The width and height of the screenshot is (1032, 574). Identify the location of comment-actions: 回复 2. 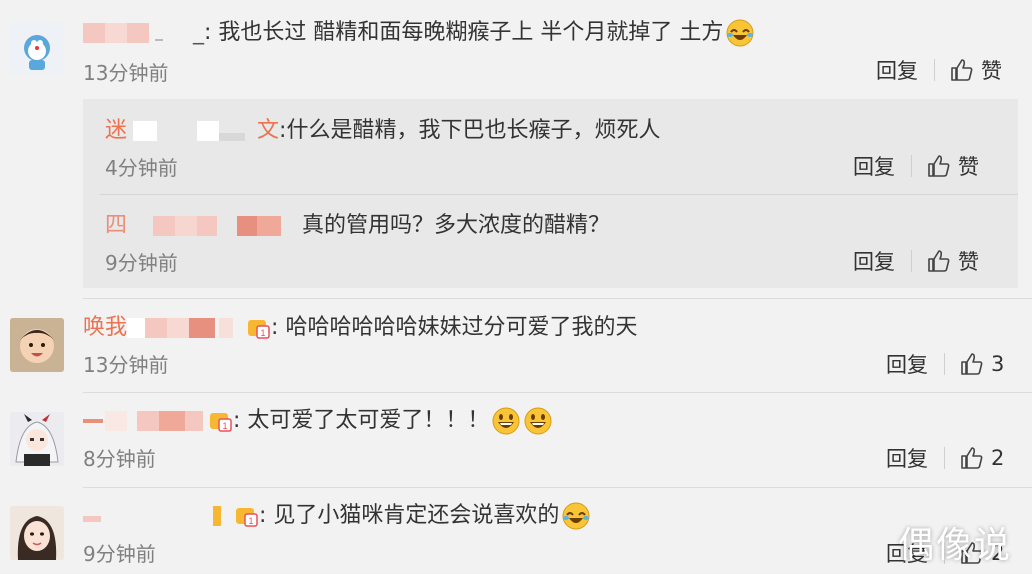
(945, 458).